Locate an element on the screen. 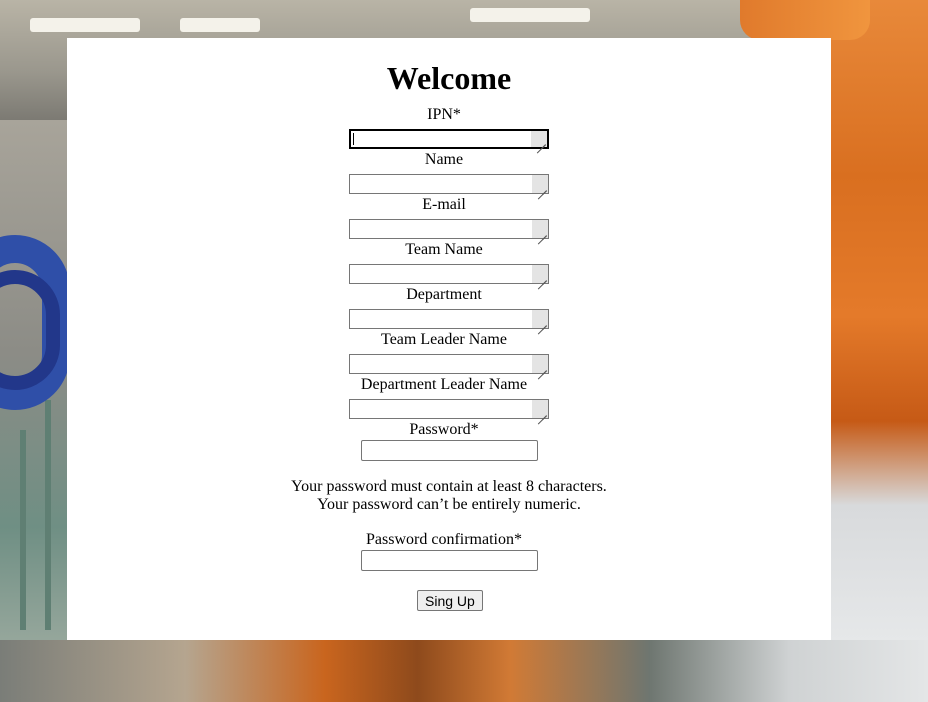 The width and height of the screenshot is (928, 702). sign-up-button: Sing Up is located at coordinates (450, 600).